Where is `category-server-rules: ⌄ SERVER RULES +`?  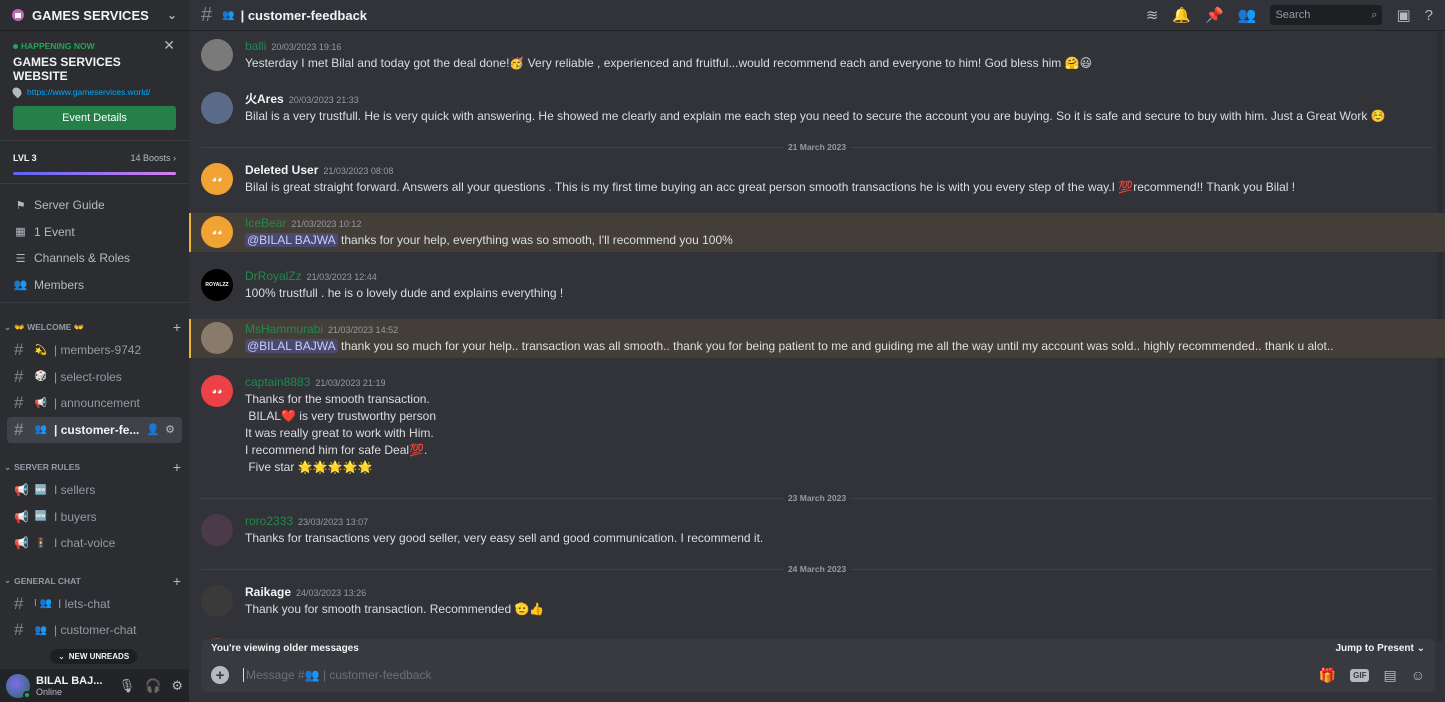
category-server-rules: ⌄ SERVER RULES + is located at coordinates (94, 467).